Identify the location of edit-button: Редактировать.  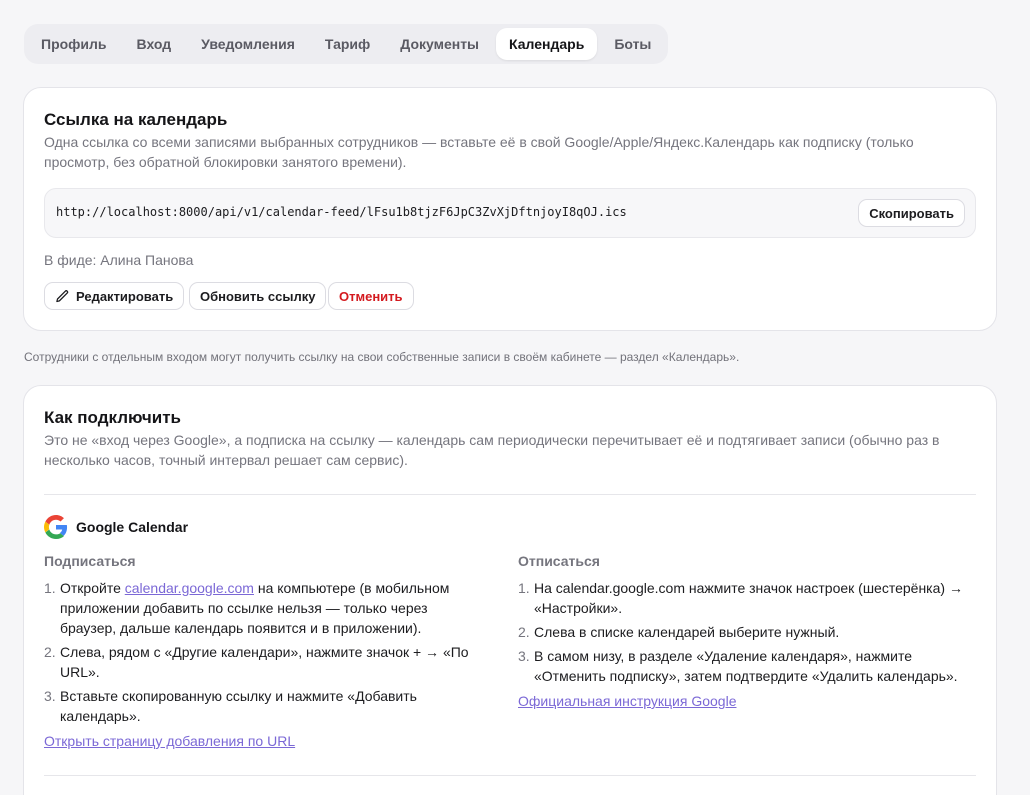
(114, 296).